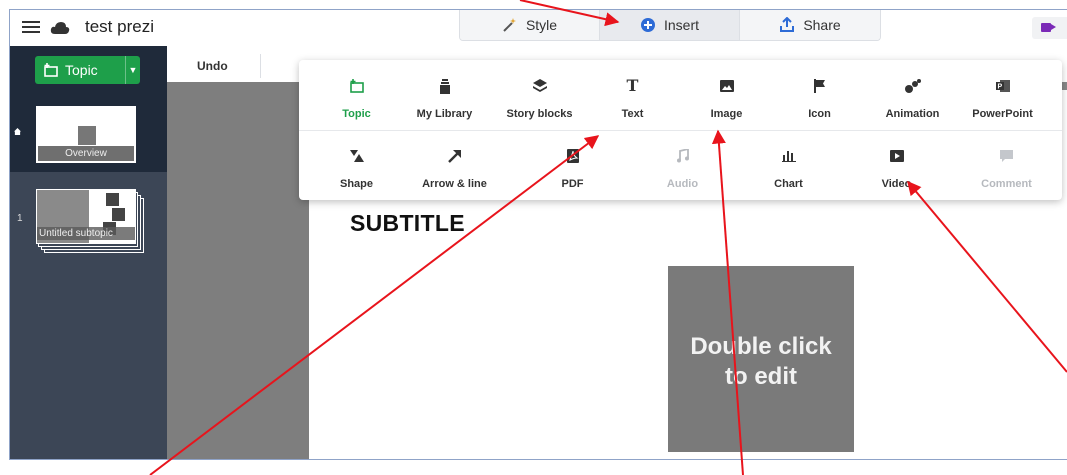 This screenshot has height=475, width=1067. Describe the element at coordinates (572, 156) in the screenshot. I see `pdf-icon` at that location.